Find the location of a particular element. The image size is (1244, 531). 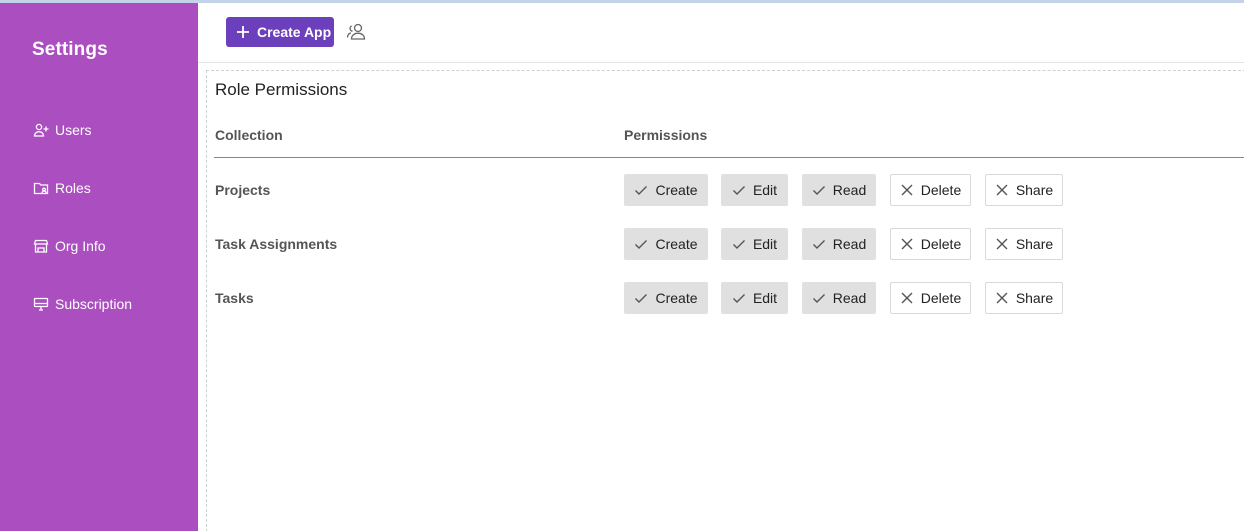

create-app-button: Create App is located at coordinates (280, 32).